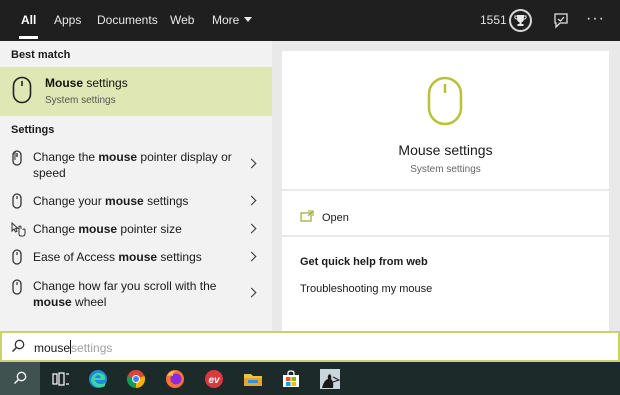  What do you see at coordinates (136, 91) in the screenshot?
I see `best-match-item: Mouse settings System settings` at bounding box center [136, 91].